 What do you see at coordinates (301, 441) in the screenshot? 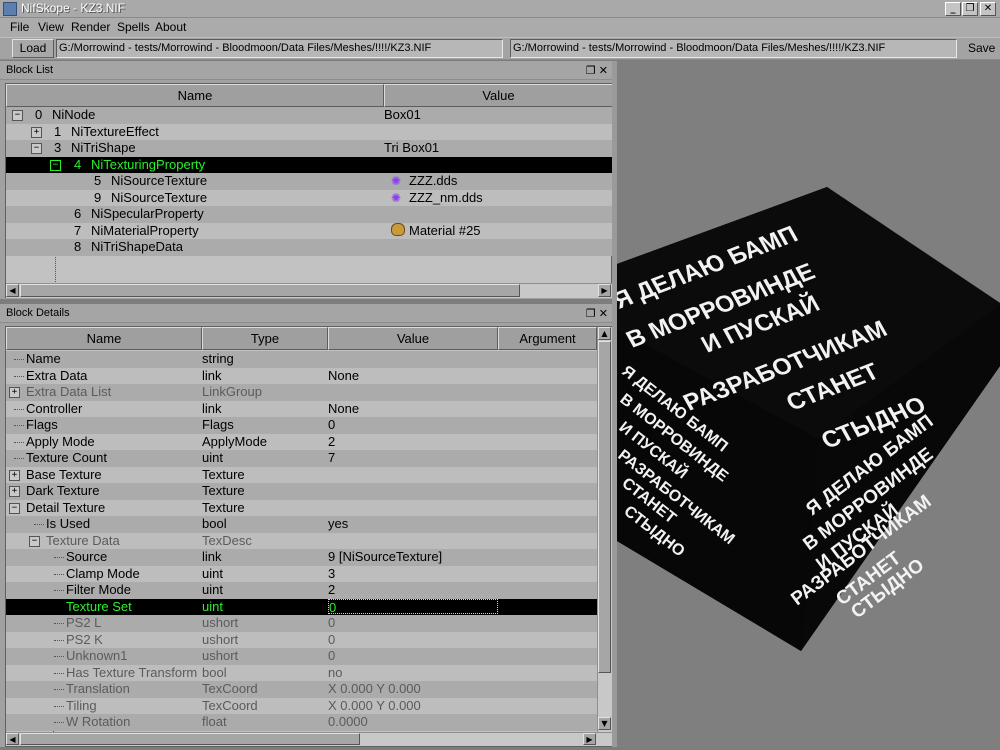
I see `details-row: Apply Mode ApplyMode 2` at bounding box center [301, 441].